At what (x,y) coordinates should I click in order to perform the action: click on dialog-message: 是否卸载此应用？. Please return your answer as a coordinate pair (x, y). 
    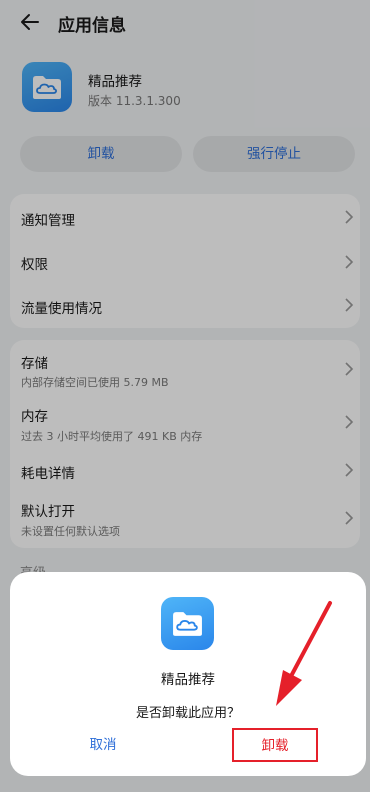
    Looking at the image, I should click on (187, 713).